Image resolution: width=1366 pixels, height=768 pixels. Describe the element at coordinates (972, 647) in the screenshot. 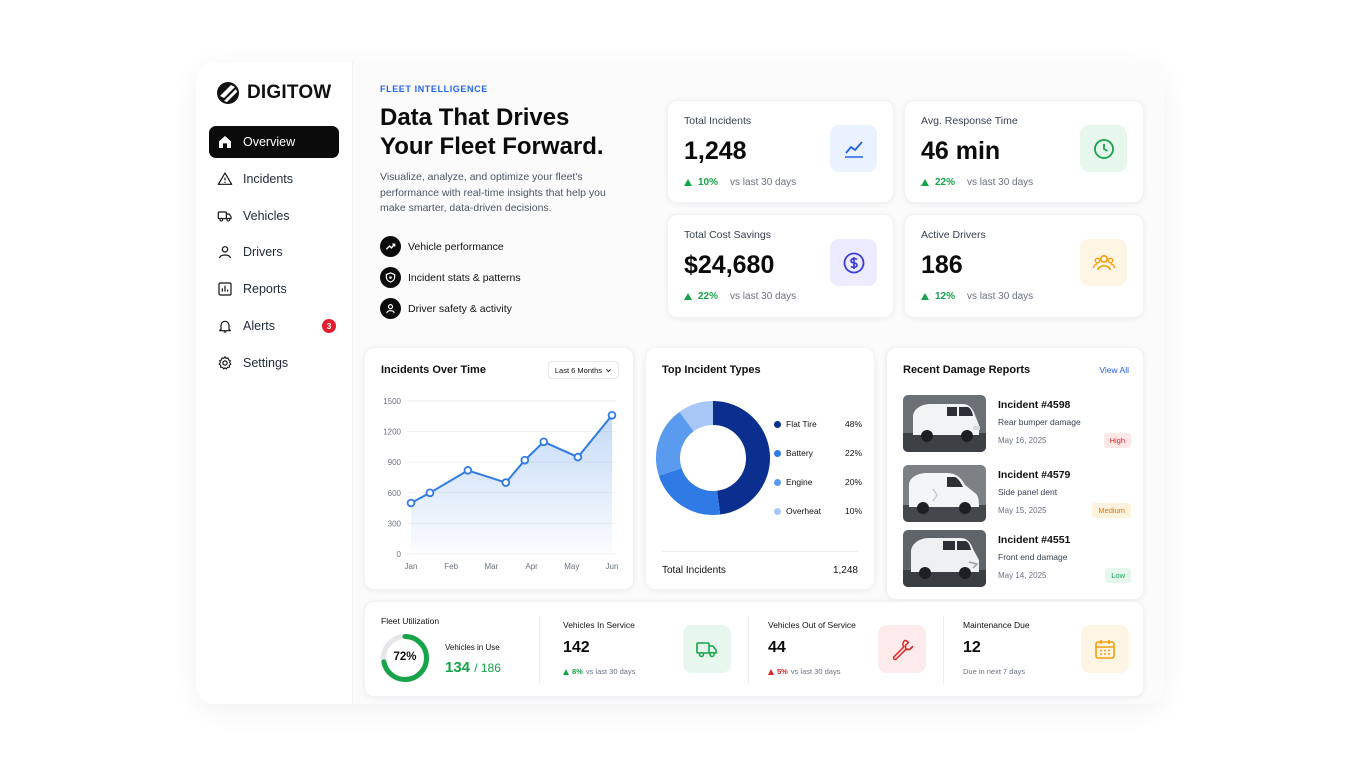

I see `maintenance-value: 12` at that location.